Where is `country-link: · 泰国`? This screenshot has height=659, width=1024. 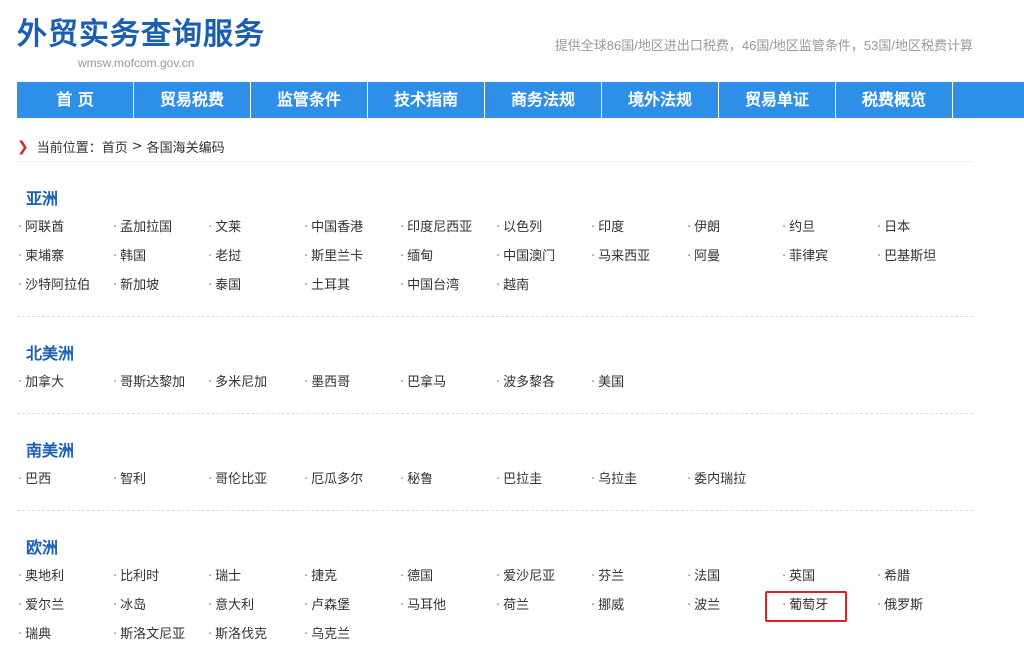
country-link: · 泰国 is located at coordinates (224, 286).